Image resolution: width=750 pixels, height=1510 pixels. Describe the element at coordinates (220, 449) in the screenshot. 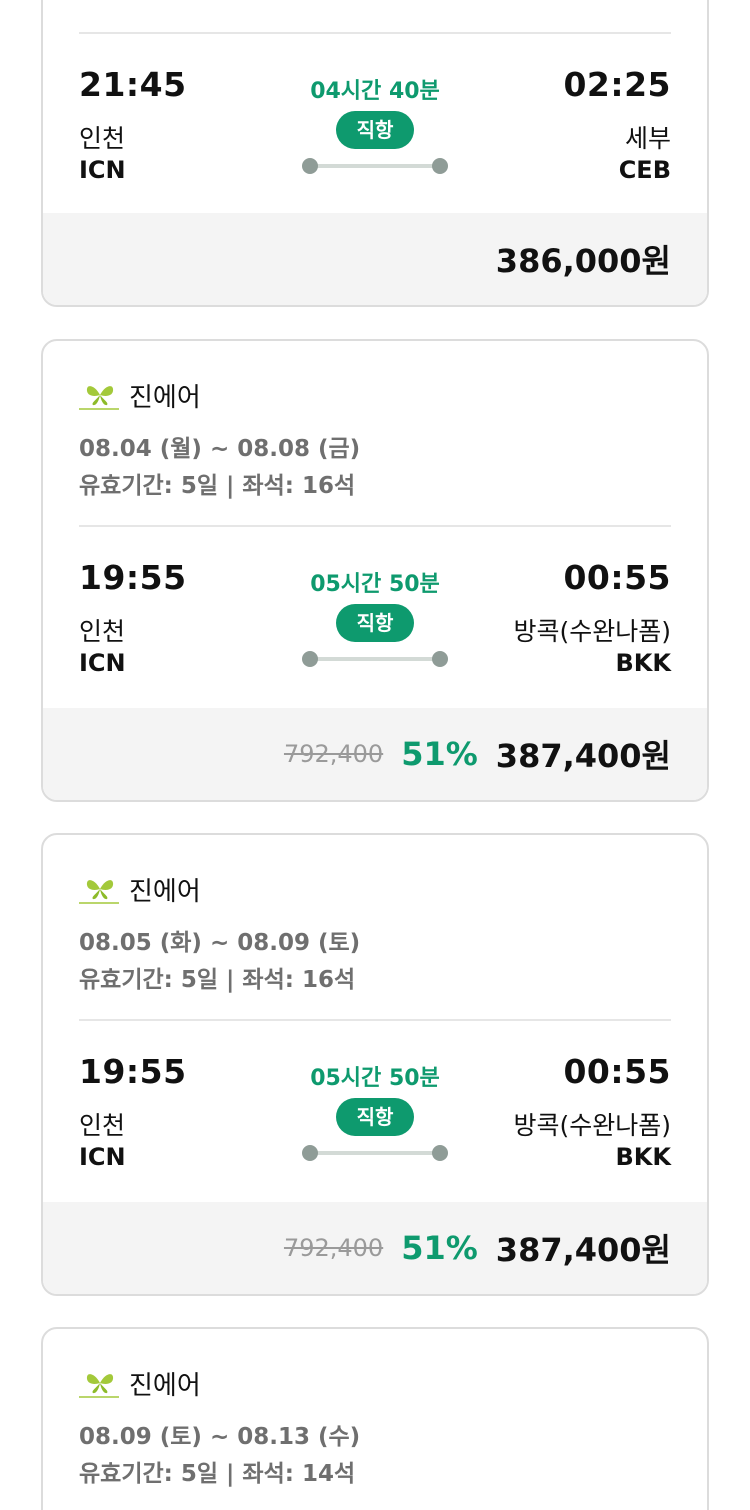

I see `travel-dates: 08.04 (월) ~ 08.08 (금)` at that location.